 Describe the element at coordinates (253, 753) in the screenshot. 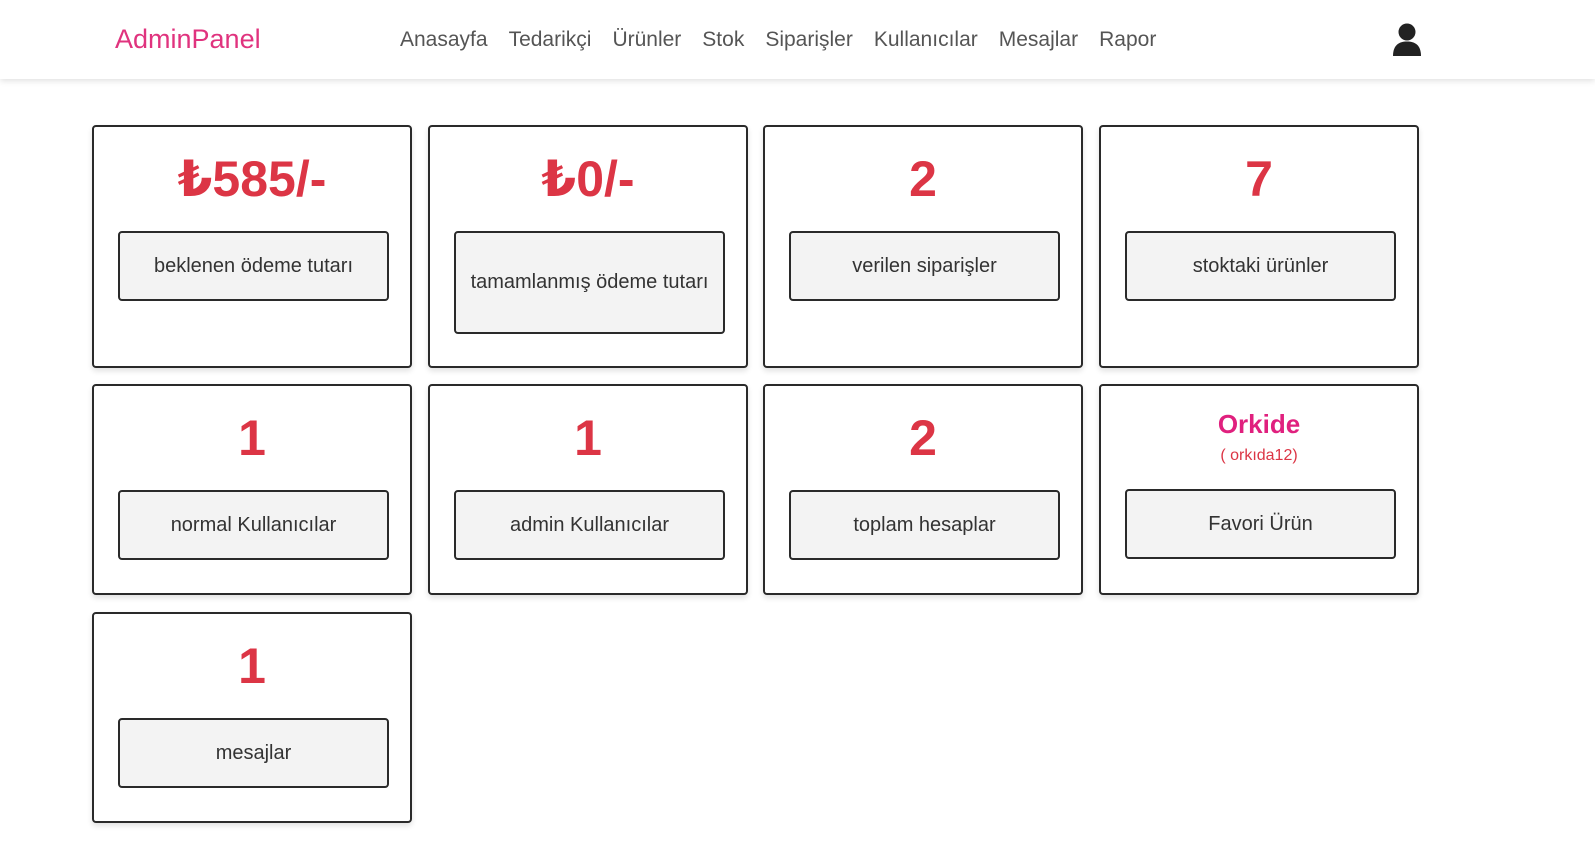

I see `messages-button: mesajlar` at that location.